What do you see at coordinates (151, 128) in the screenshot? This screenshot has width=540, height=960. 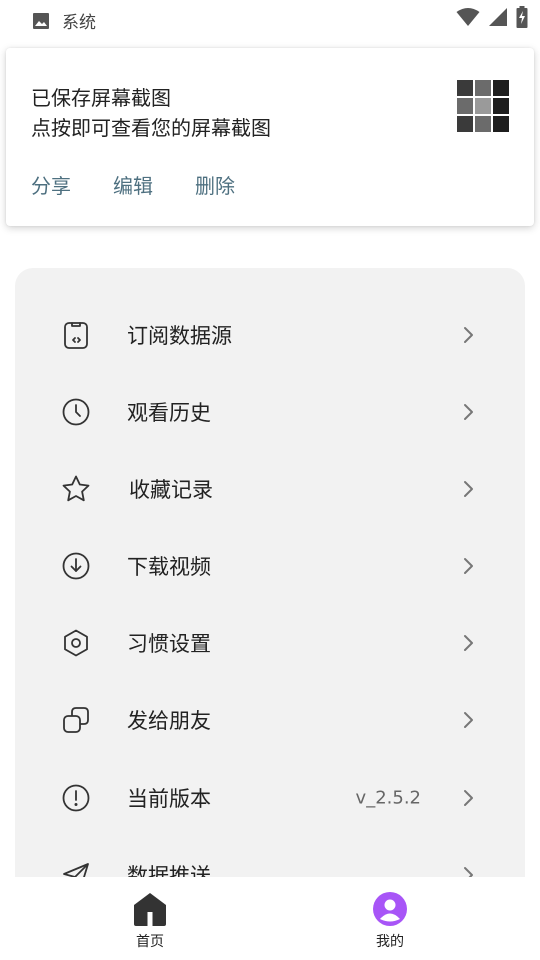 I see `notification-subtitle: 点按即可查看您的屏幕截图` at bounding box center [151, 128].